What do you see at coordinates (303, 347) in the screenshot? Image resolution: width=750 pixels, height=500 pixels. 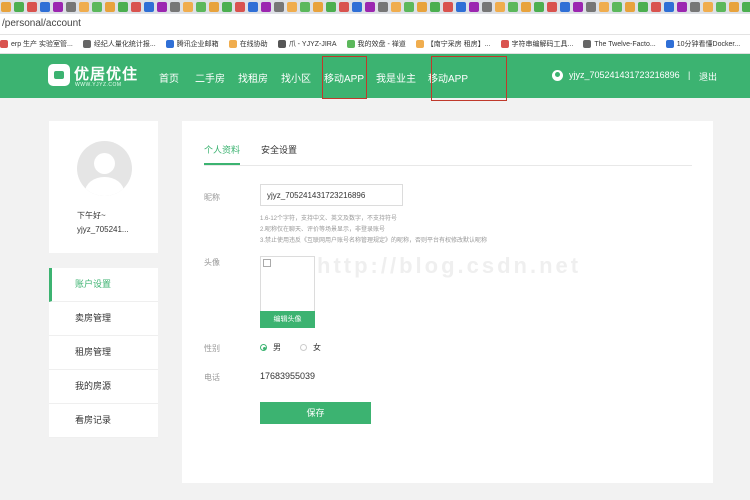 I see `gender-female-radio` at bounding box center [303, 347].